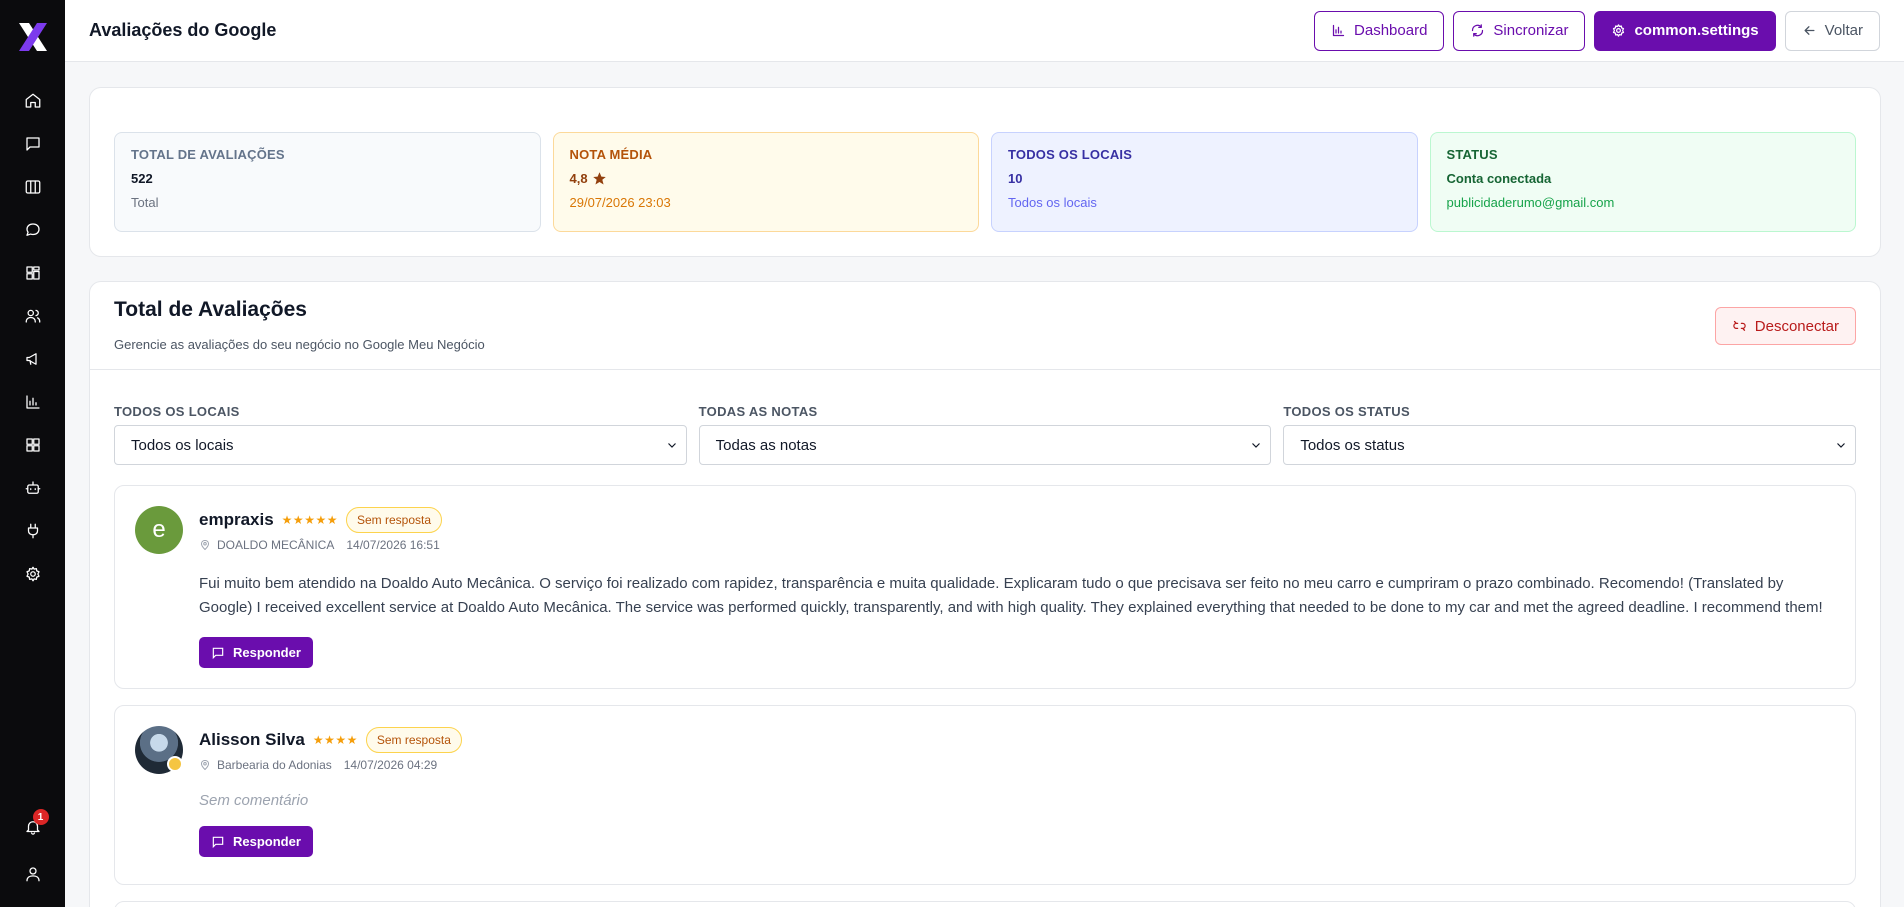 This screenshot has height=907, width=1904. What do you see at coordinates (1017, 740) in the screenshot?
I see `review-top: Alisson Silva ★★★★ Sem resposta` at bounding box center [1017, 740].